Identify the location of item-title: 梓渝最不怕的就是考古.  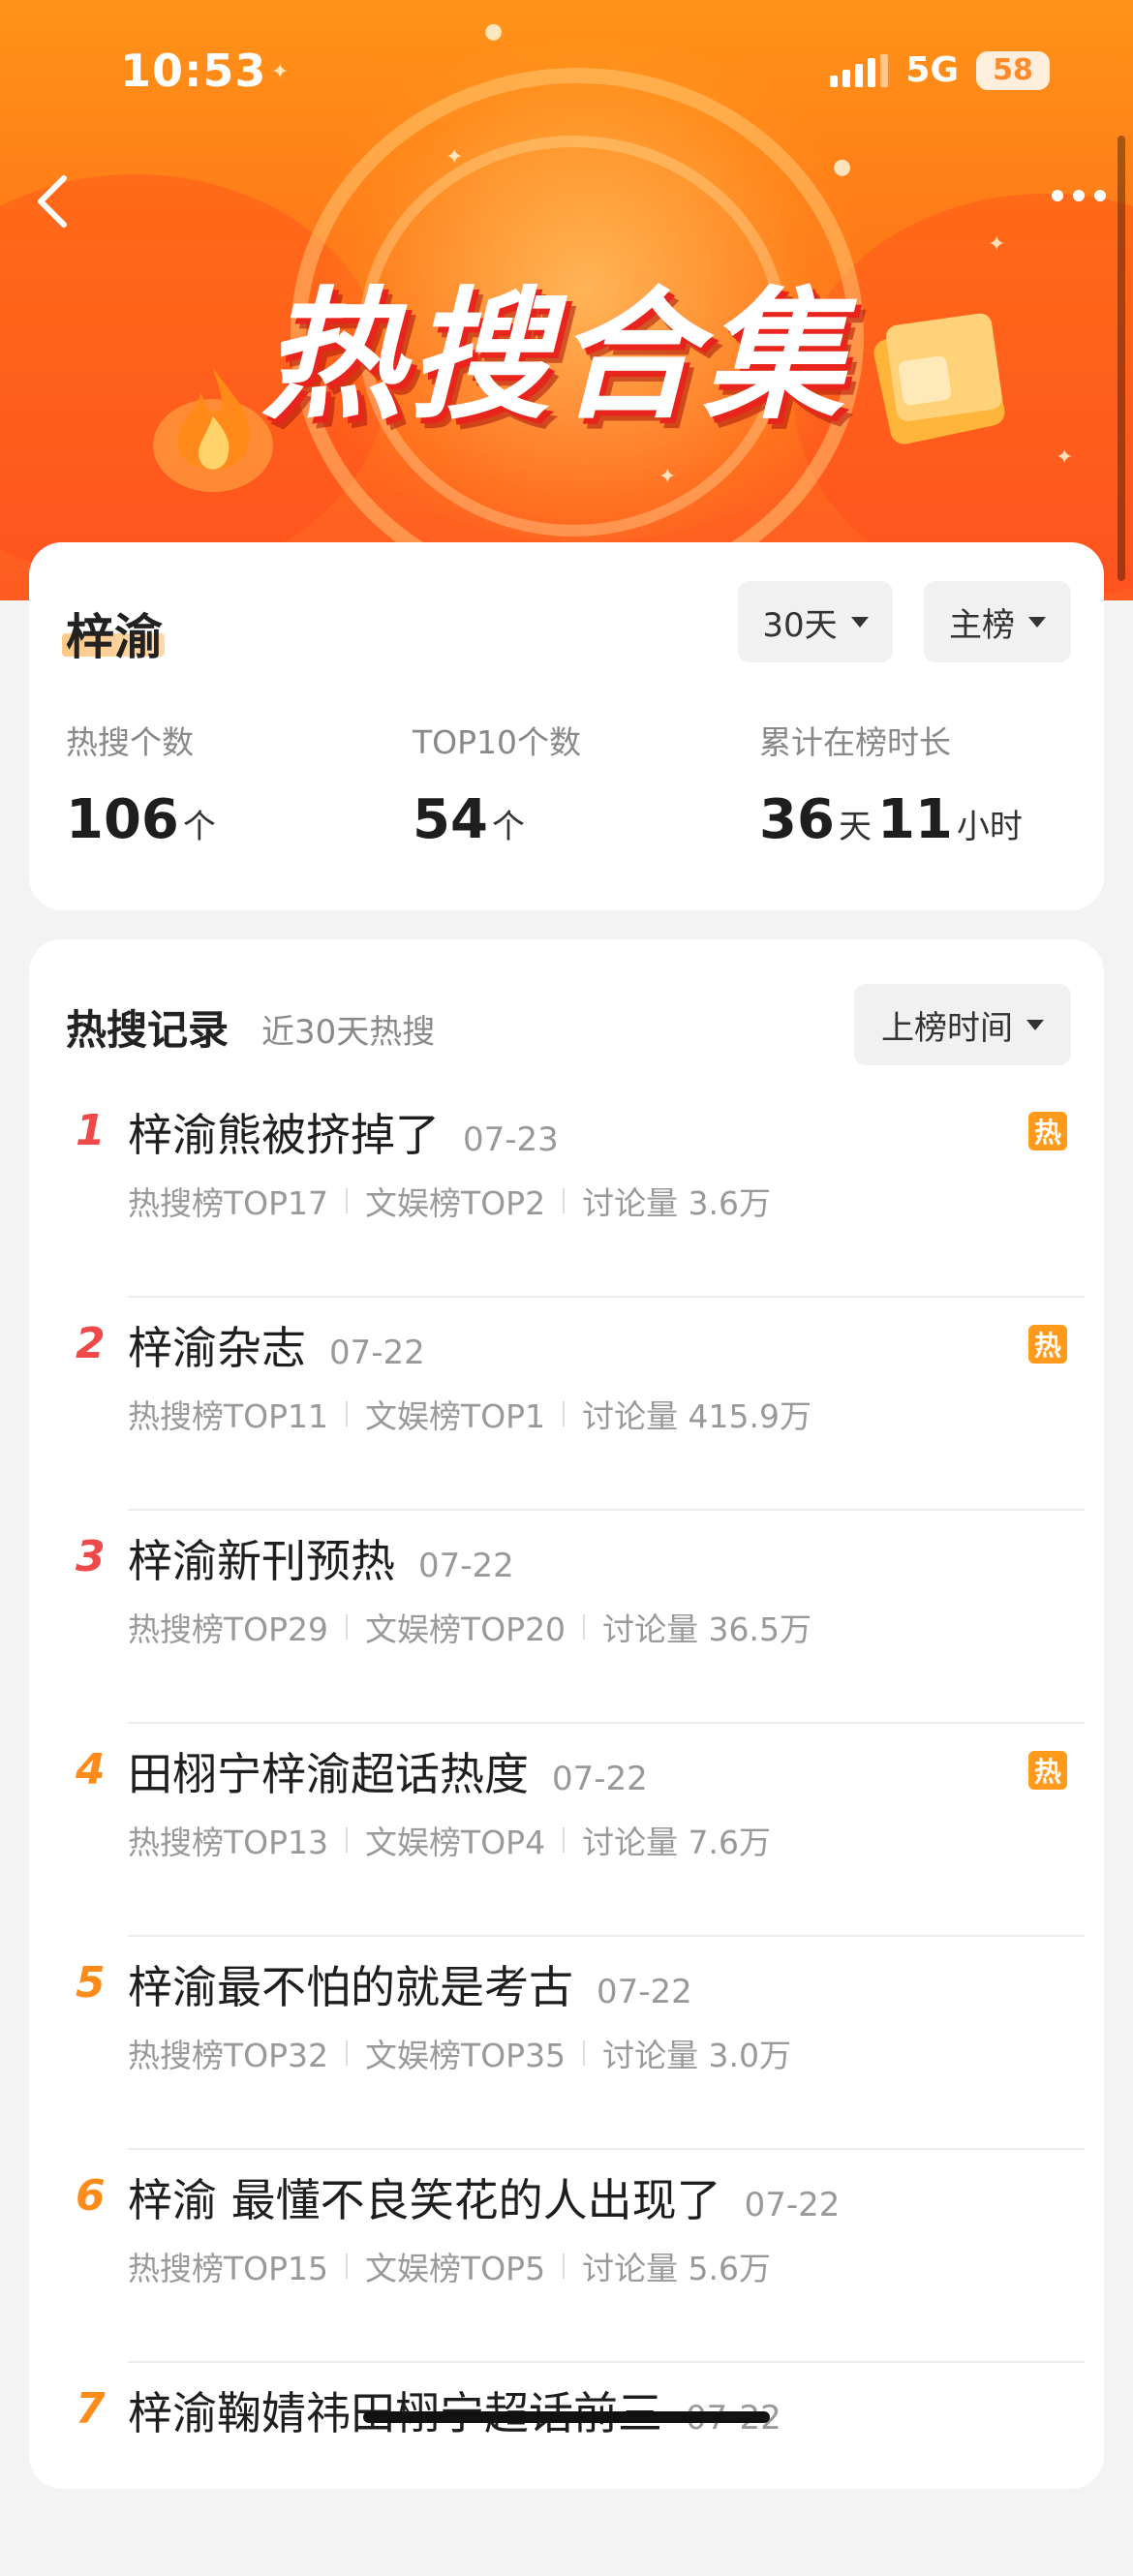
(350, 1987).